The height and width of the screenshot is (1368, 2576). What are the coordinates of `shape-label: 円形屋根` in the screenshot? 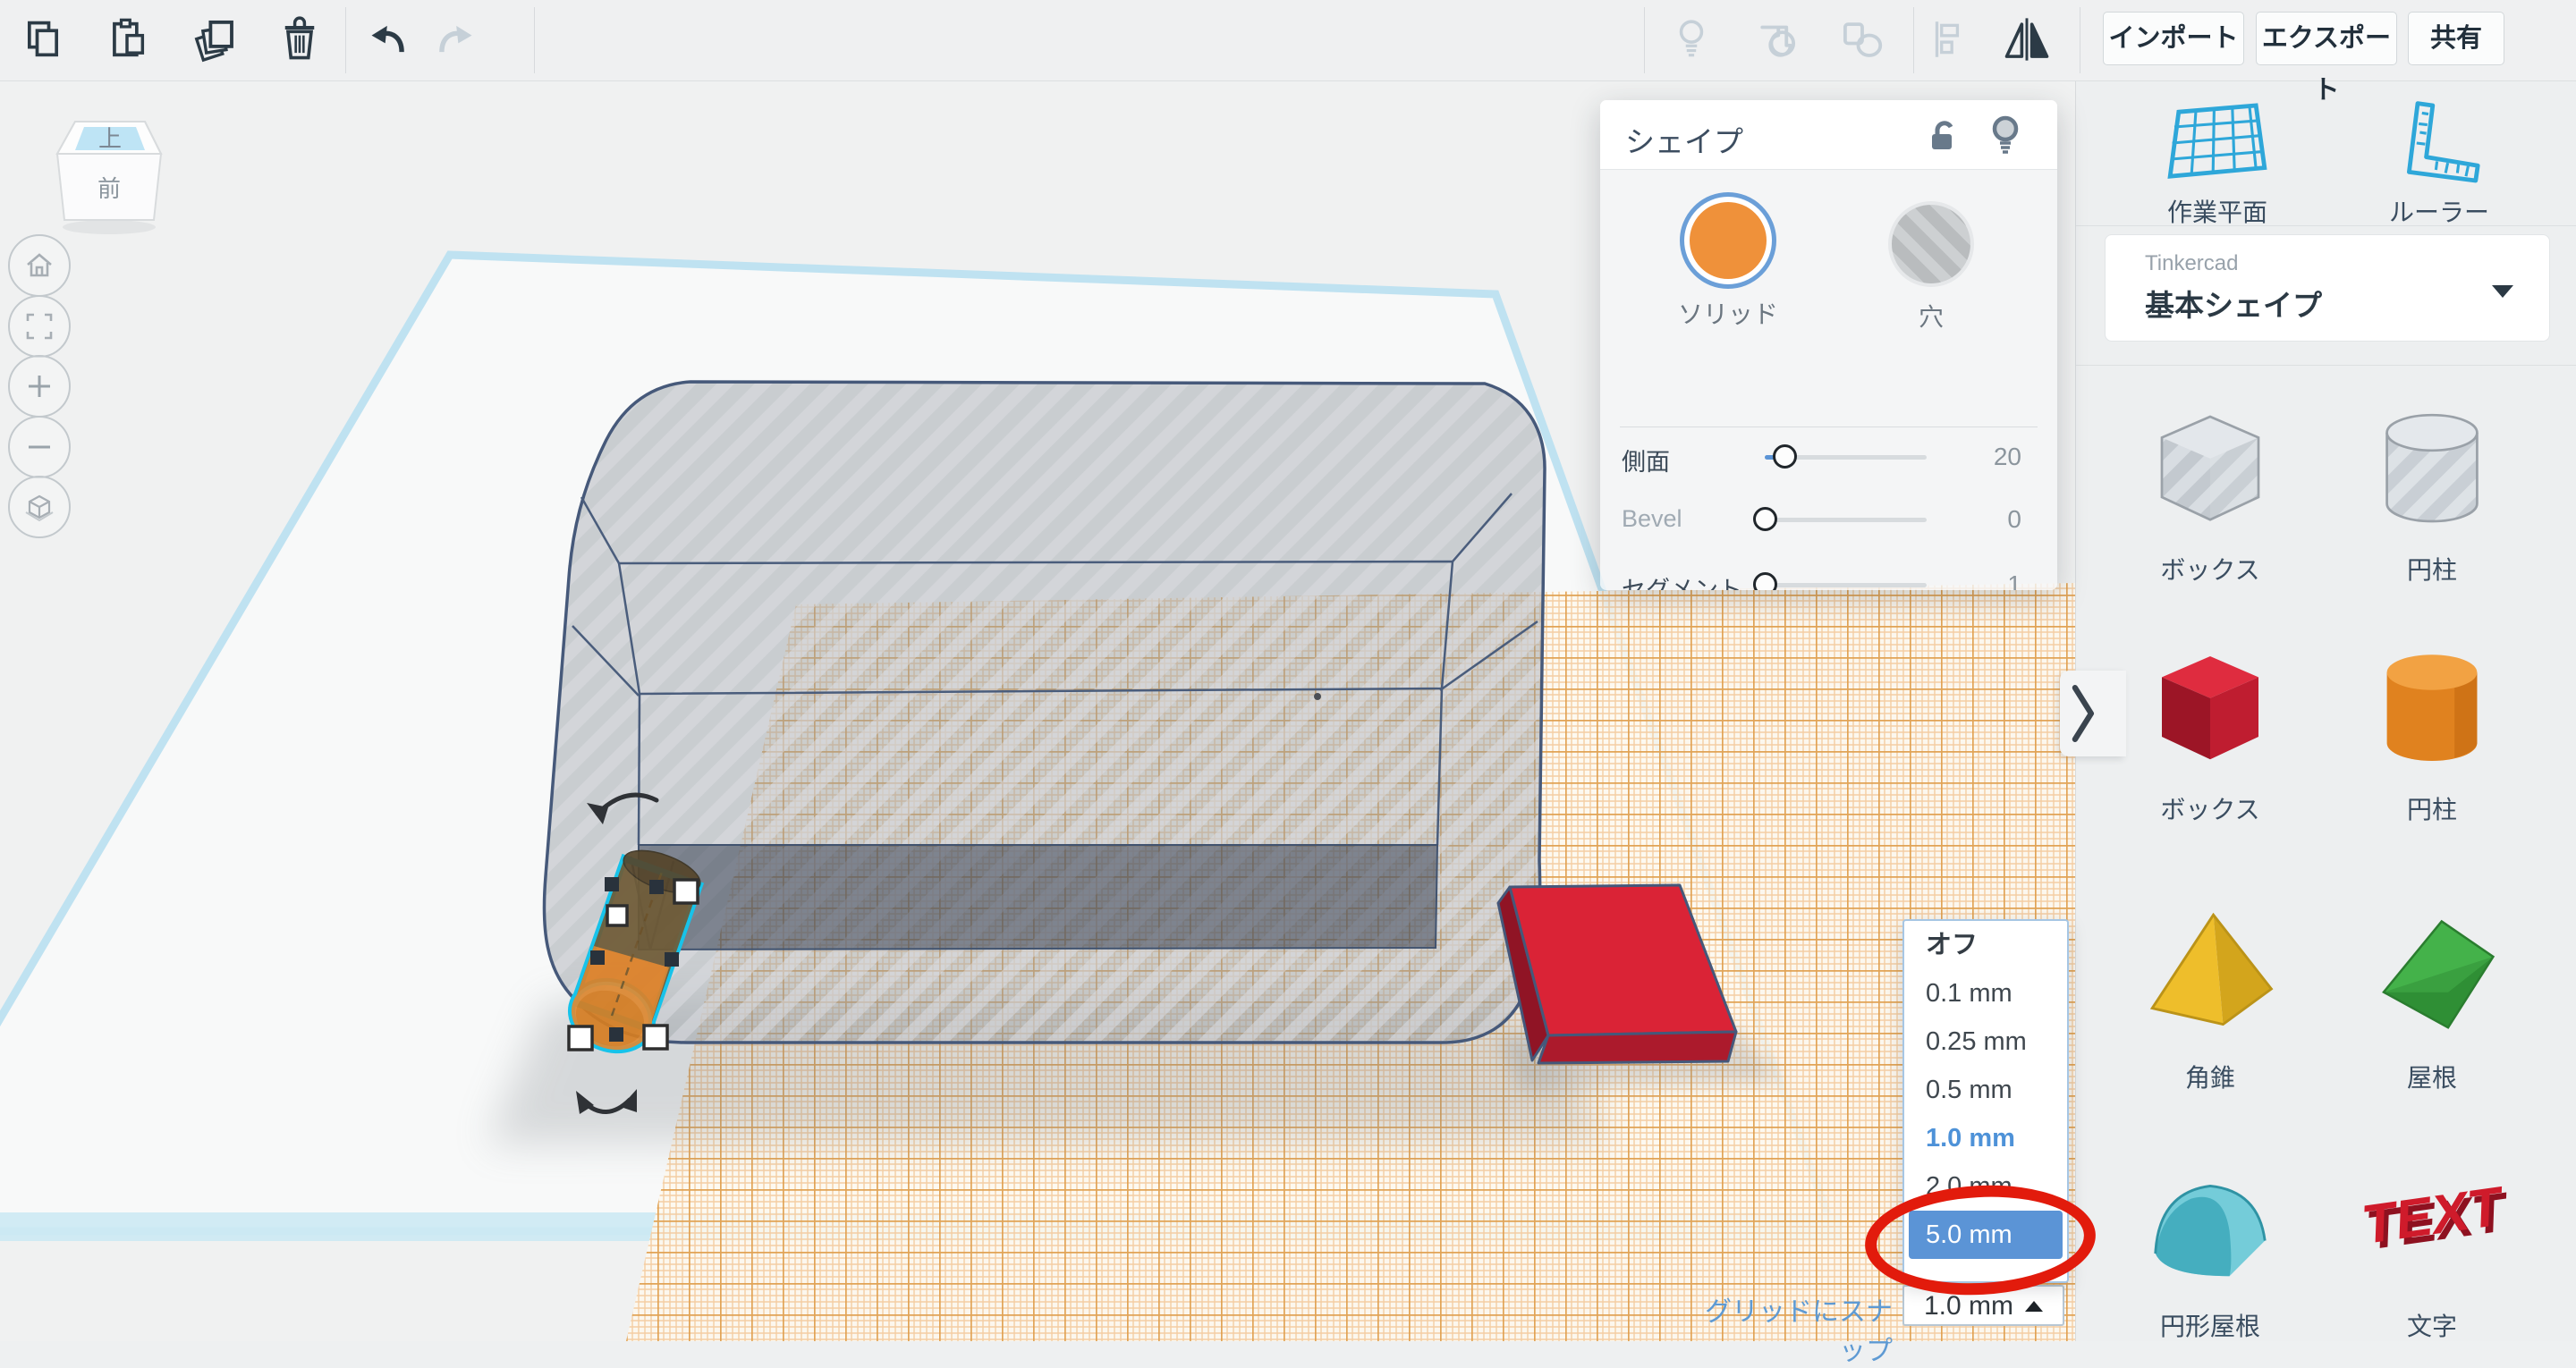 It's located at (2209, 1327).